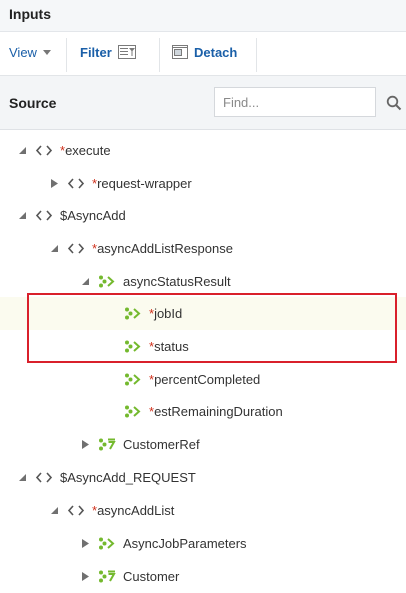 Image resolution: width=406 pixels, height=593 pixels. Describe the element at coordinates (180, 52) in the screenshot. I see `detach-icon` at that location.